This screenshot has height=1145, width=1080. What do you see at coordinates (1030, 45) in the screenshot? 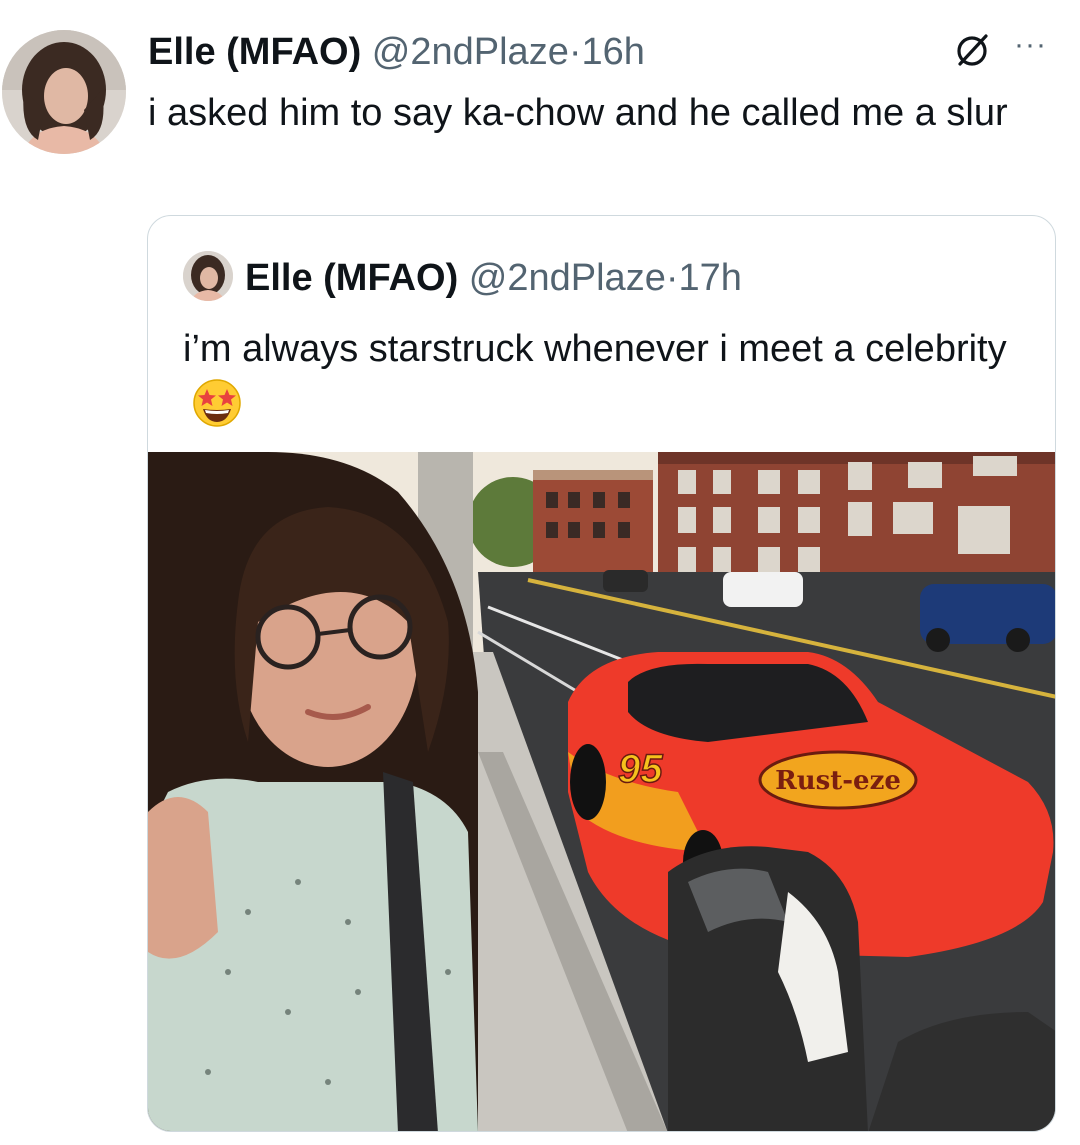
I see `more-options-icon: ···` at bounding box center [1030, 45].